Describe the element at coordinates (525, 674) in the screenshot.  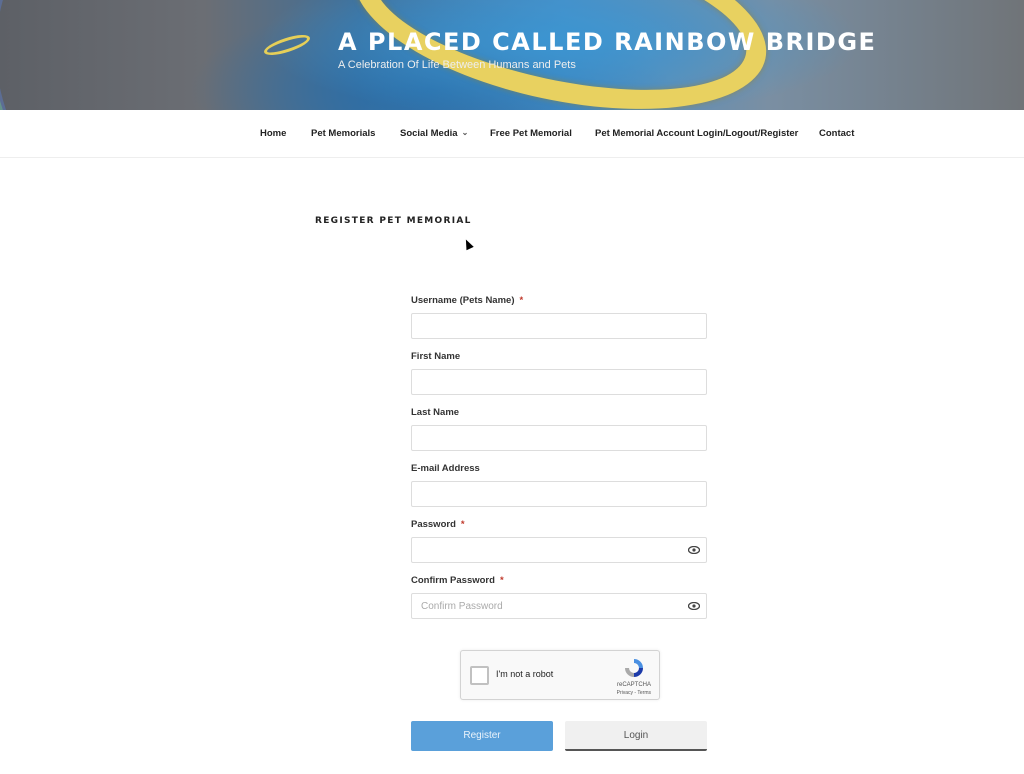
I see `recaptcha-label: I'm not a robot` at that location.